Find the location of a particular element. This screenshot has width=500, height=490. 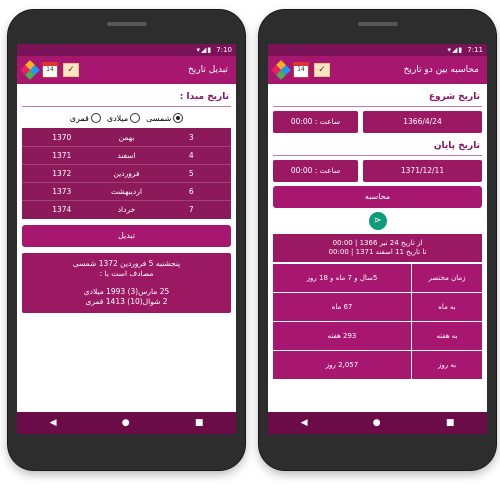

radio-miladi: میلادی is located at coordinates (123, 118).